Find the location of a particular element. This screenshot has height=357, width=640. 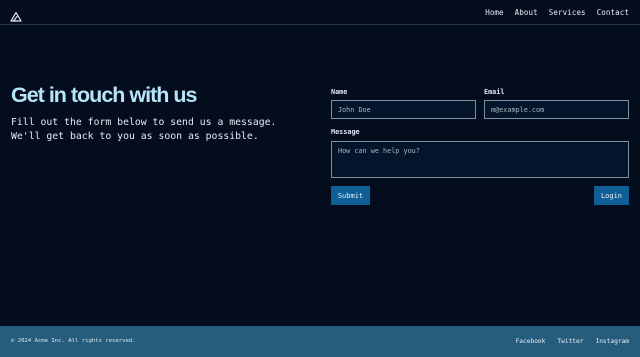

submit-button: Submit is located at coordinates (350, 195).